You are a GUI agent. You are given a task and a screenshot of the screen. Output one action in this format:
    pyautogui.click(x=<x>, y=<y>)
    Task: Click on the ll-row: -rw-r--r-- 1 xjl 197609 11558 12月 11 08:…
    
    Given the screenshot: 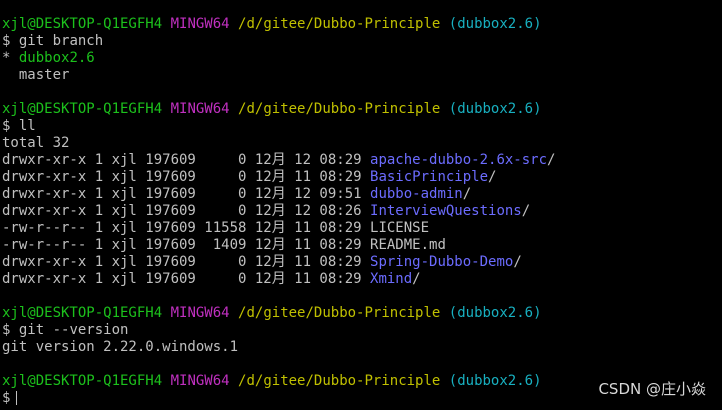 What is the action you would take?
    pyautogui.click(x=362, y=228)
    